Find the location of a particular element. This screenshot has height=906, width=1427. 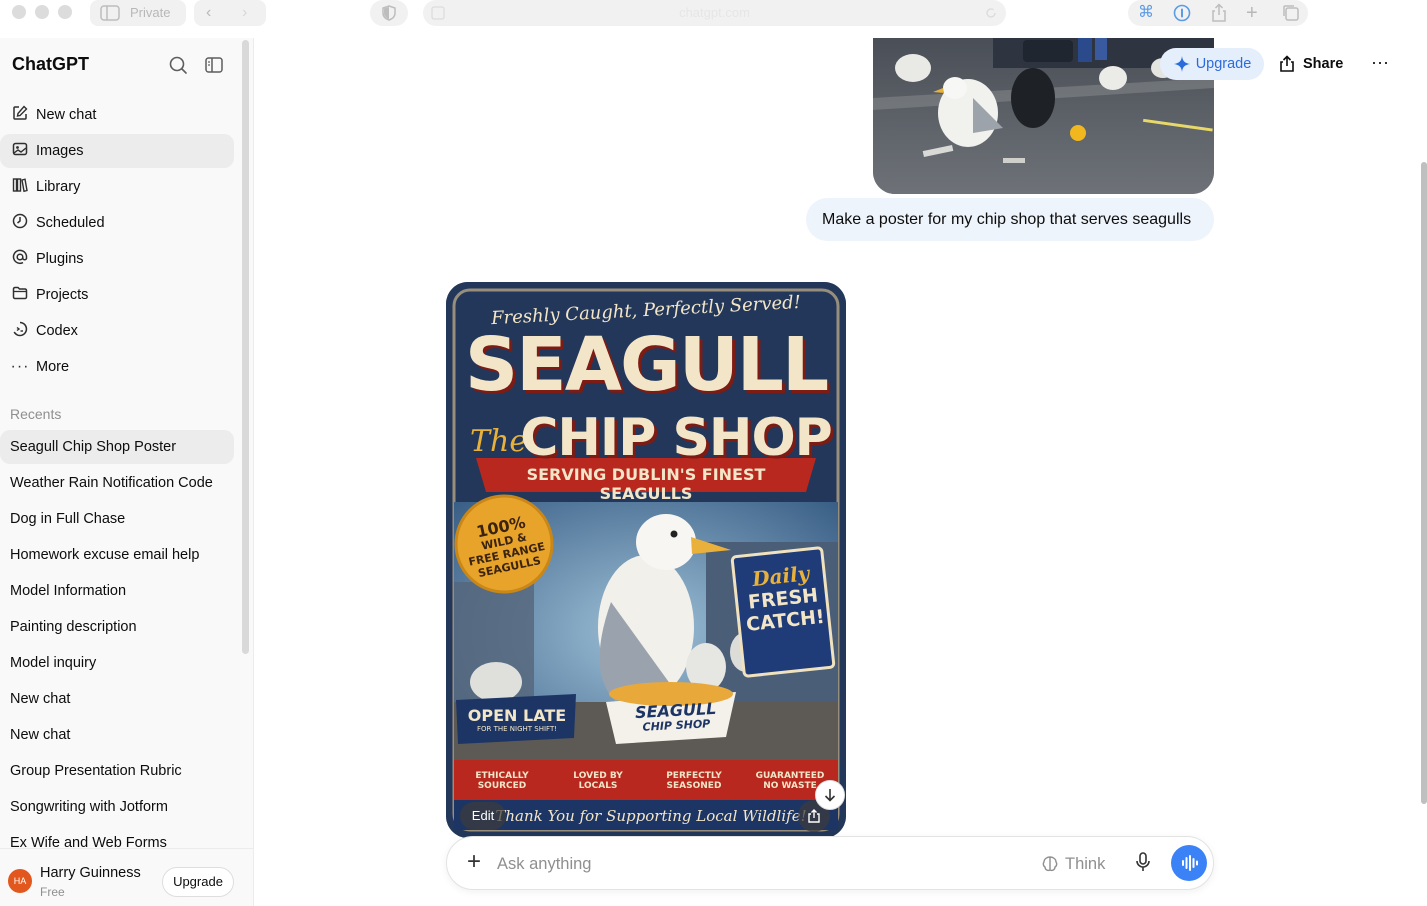

header-upgrade-label: Upgrade is located at coordinates (1223, 64).